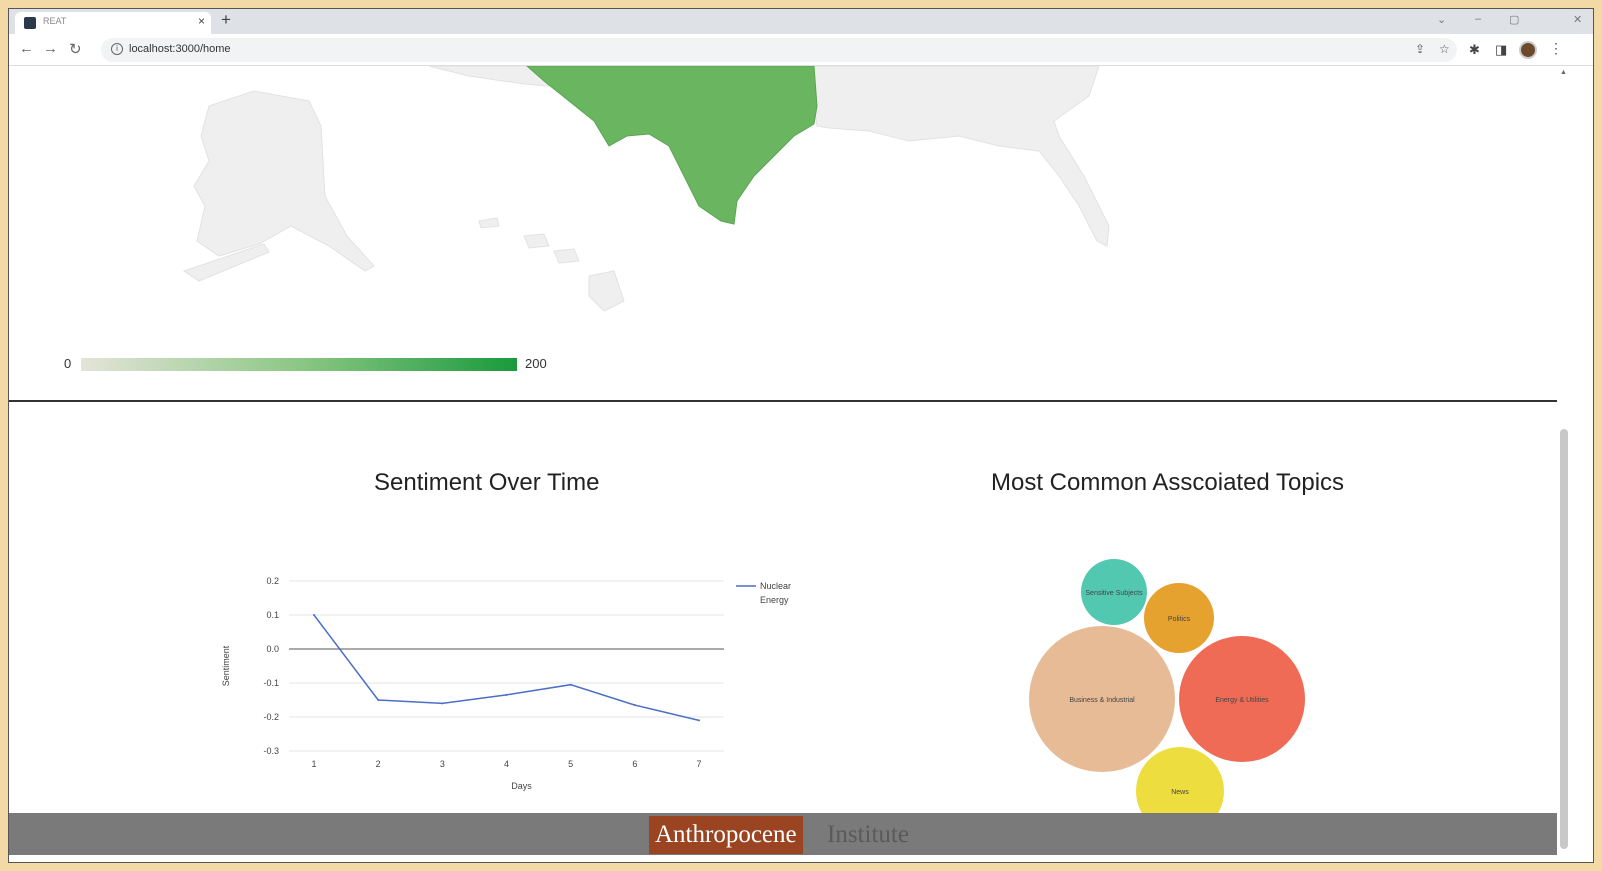  I want to click on x-tick-label: 5, so click(570, 764).